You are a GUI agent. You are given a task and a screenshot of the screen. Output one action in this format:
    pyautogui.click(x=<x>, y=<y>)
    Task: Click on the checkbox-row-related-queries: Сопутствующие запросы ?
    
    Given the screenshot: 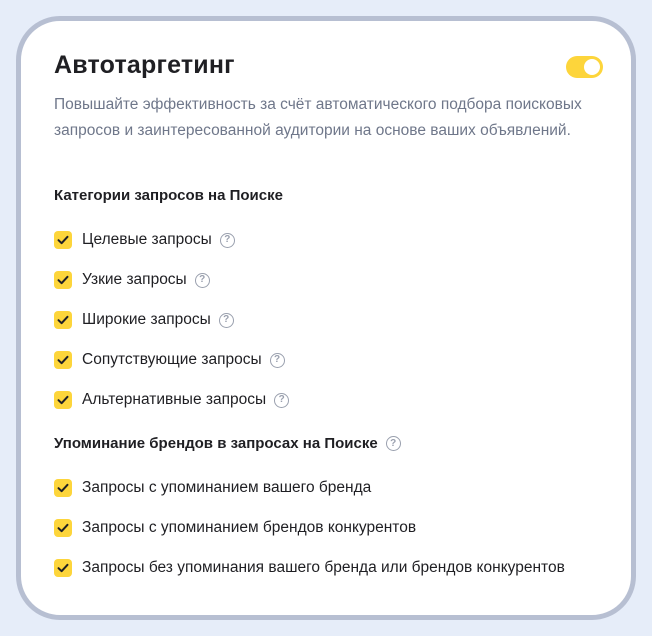 What is the action you would take?
    pyautogui.click(x=169, y=360)
    